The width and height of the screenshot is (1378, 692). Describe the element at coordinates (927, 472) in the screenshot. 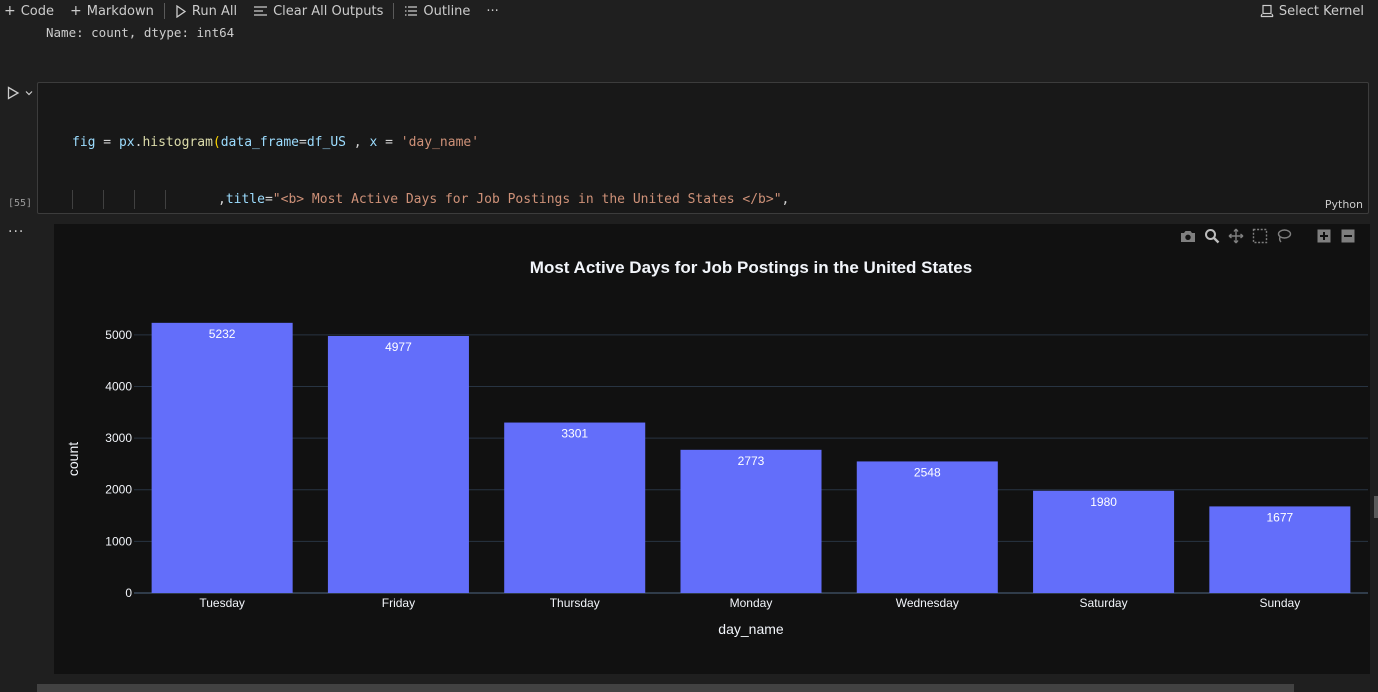

I see `bar-value-label: 2548` at that location.